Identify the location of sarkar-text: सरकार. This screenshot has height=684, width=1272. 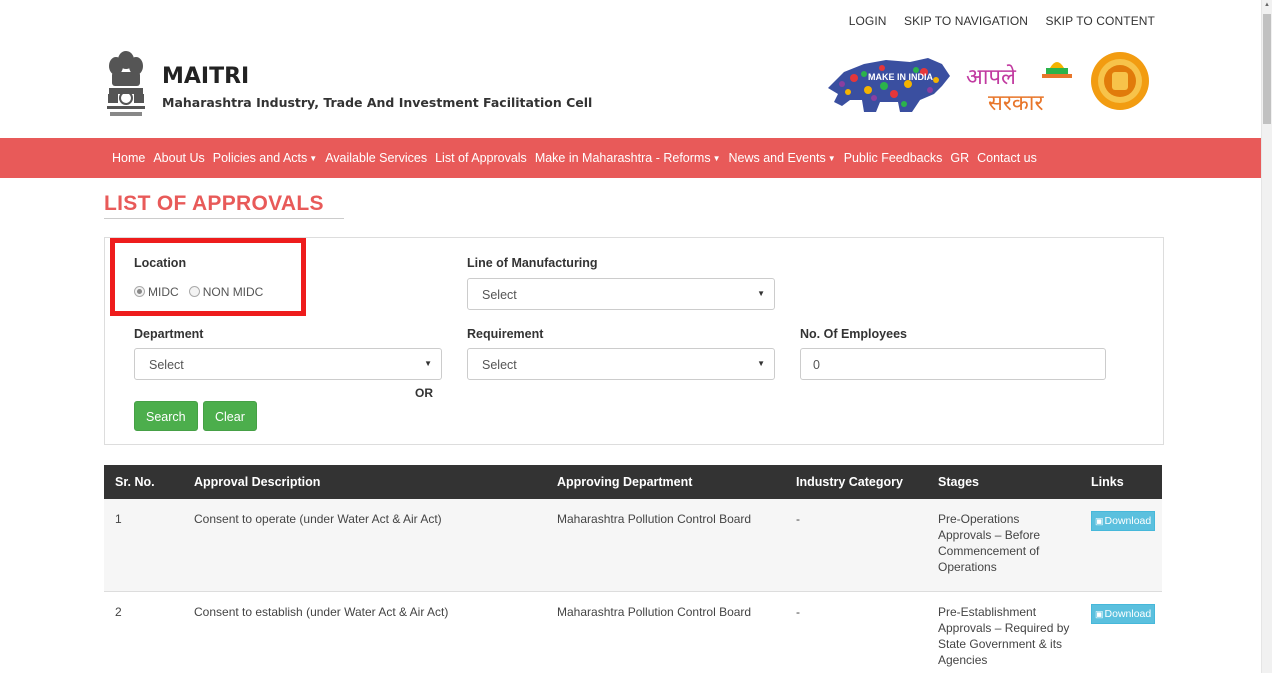
(1016, 103).